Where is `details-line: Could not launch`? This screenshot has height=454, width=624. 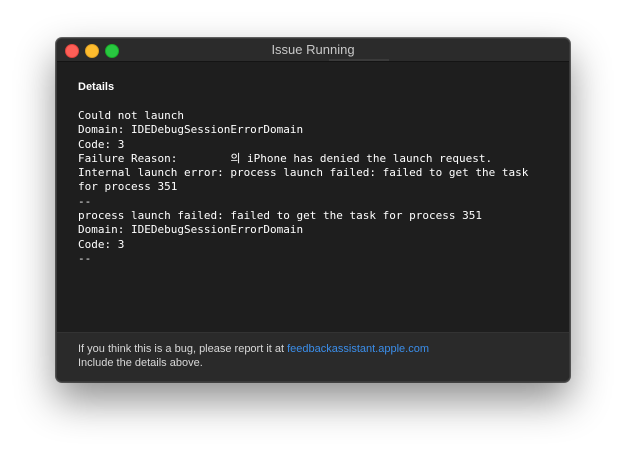 details-line: Could not launch is located at coordinates (131, 115).